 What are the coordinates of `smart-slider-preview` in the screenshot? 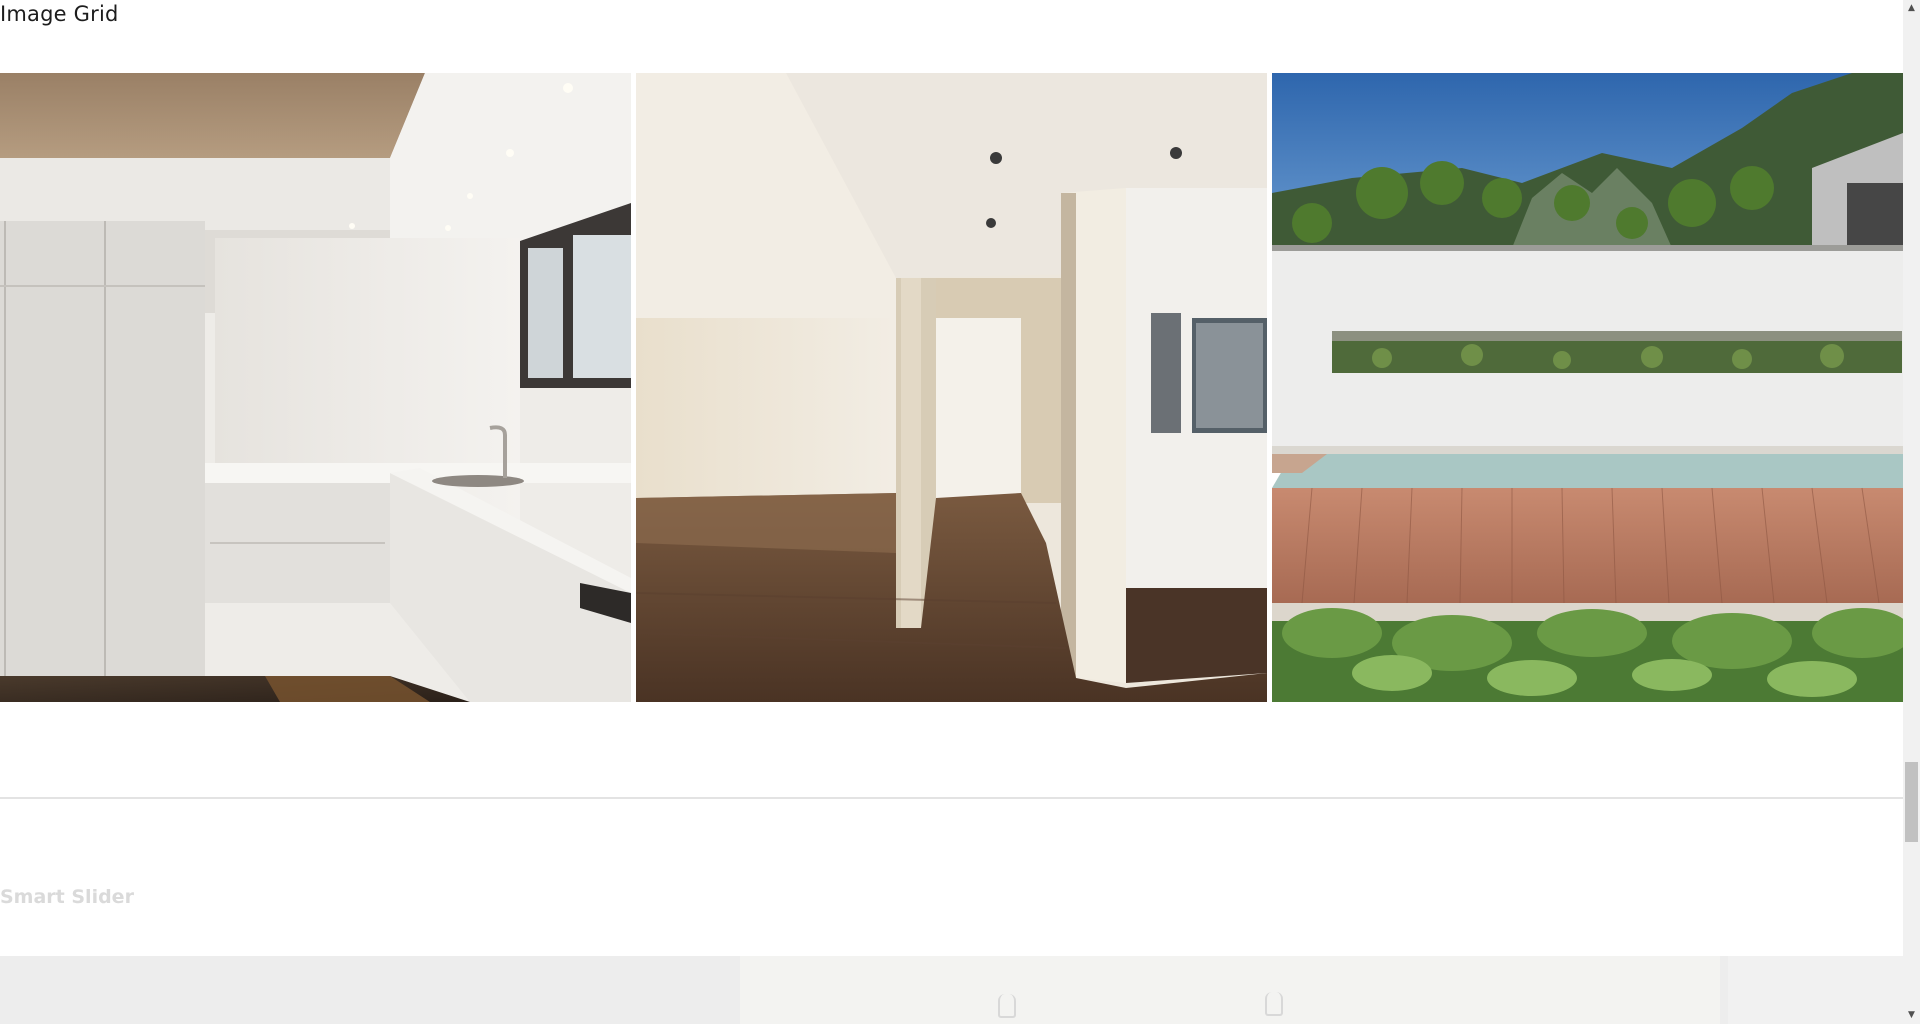 It's located at (951, 990).